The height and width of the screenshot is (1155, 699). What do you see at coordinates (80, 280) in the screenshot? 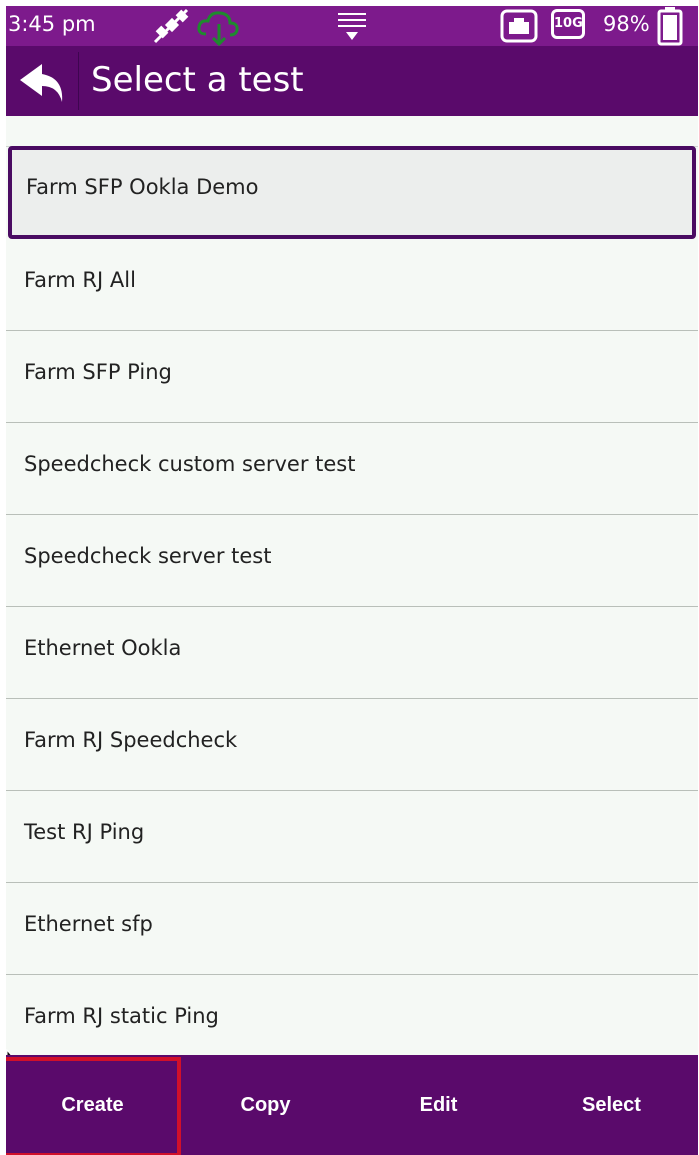
I see `test-label: Farm RJ All` at bounding box center [80, 280].